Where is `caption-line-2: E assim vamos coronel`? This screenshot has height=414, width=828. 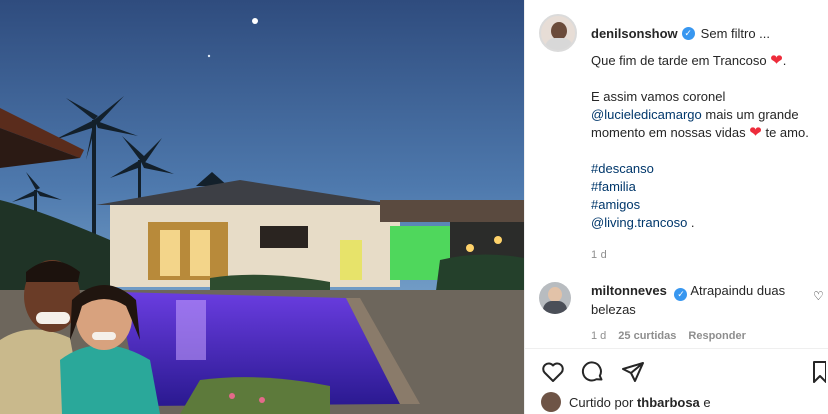 caption-line-2: E assim vamos coronel is located at coordinates (658, 96).